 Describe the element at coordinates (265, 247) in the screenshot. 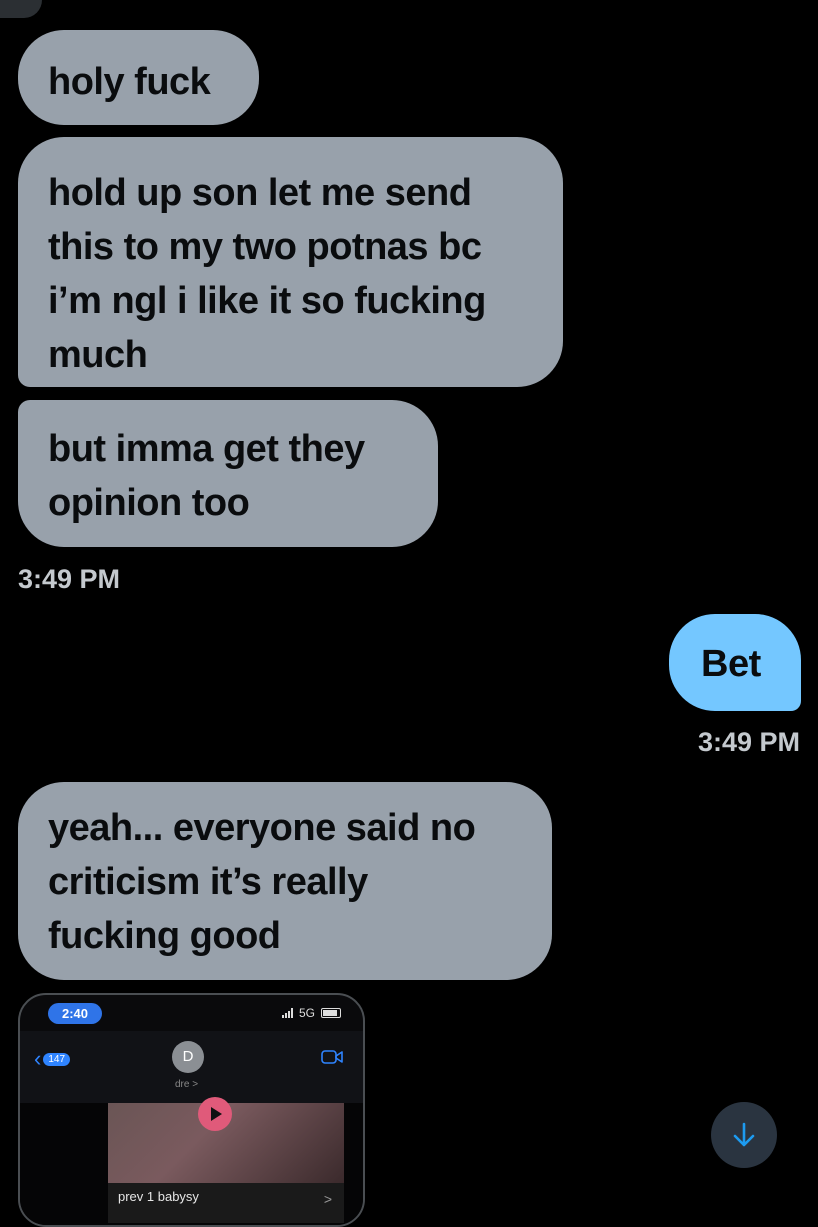

I see `message-line: this to my two potnas bc` at that location.